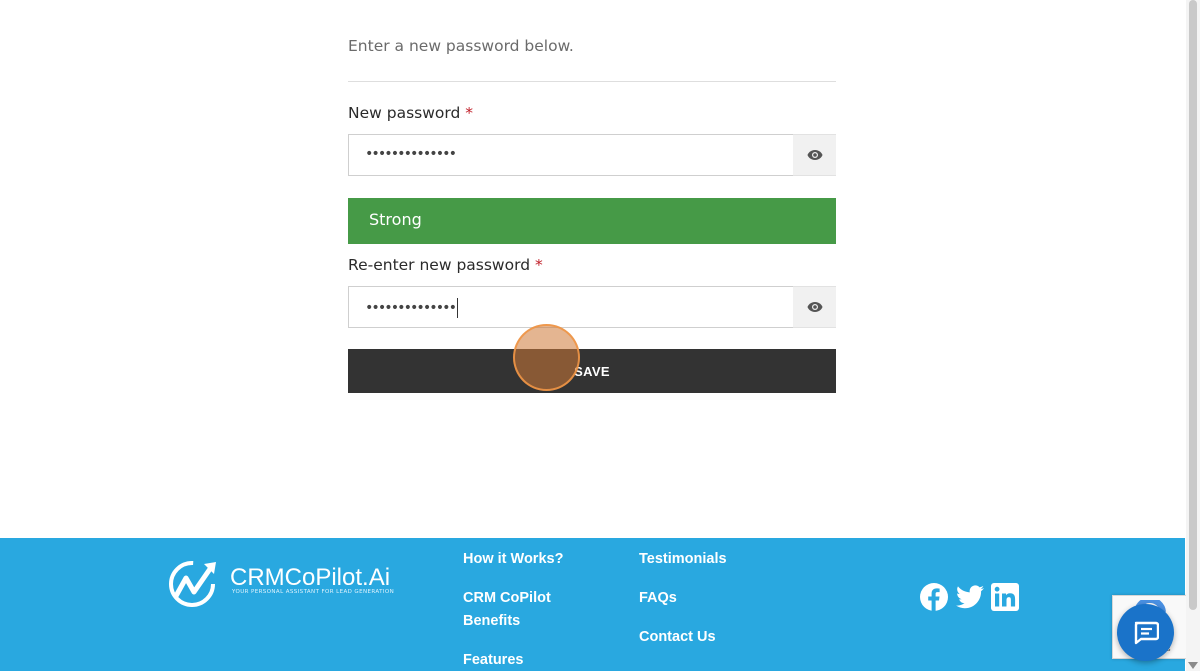 Image resolution: width=1200 pixels, height=672 pixels. I want to click on linkedin-icon, so click(1004, 596).